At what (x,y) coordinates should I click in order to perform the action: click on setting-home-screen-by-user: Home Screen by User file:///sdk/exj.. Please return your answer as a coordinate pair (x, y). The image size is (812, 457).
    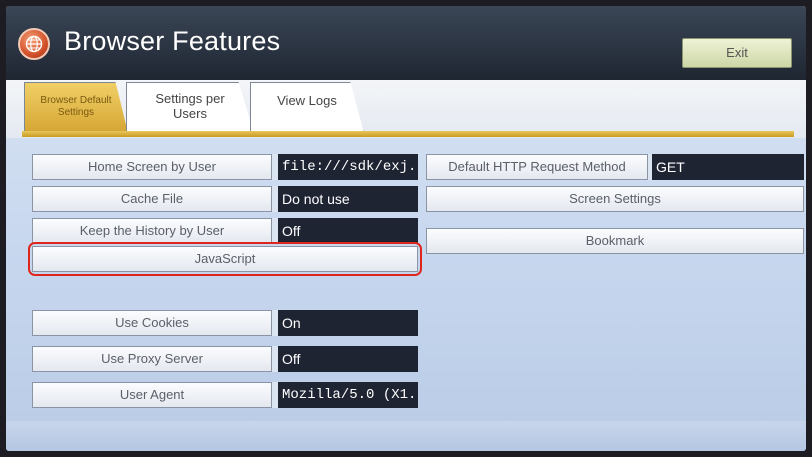
    Looking at the image, I should click on (225, 167).